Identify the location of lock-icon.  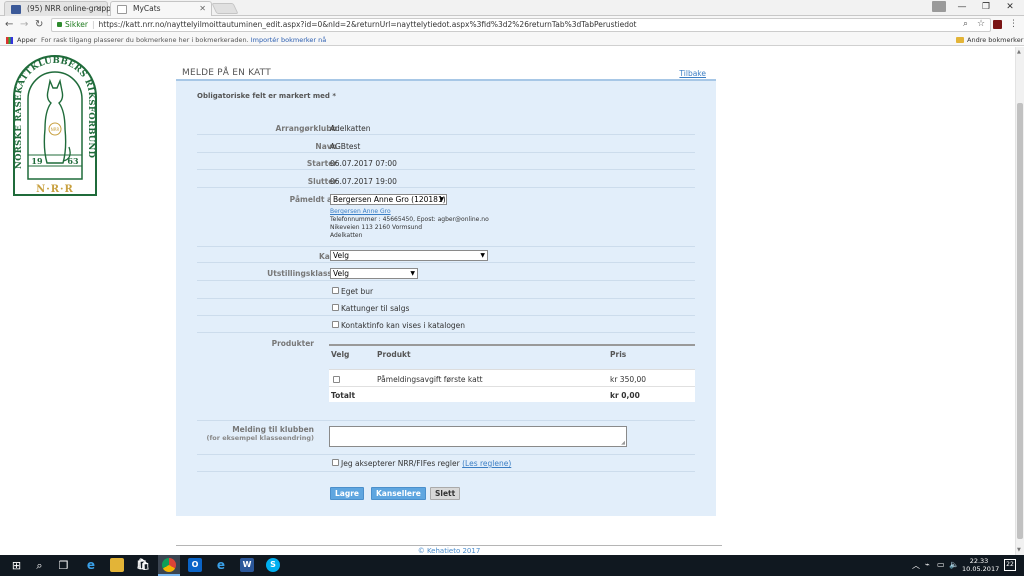
(59, 24).